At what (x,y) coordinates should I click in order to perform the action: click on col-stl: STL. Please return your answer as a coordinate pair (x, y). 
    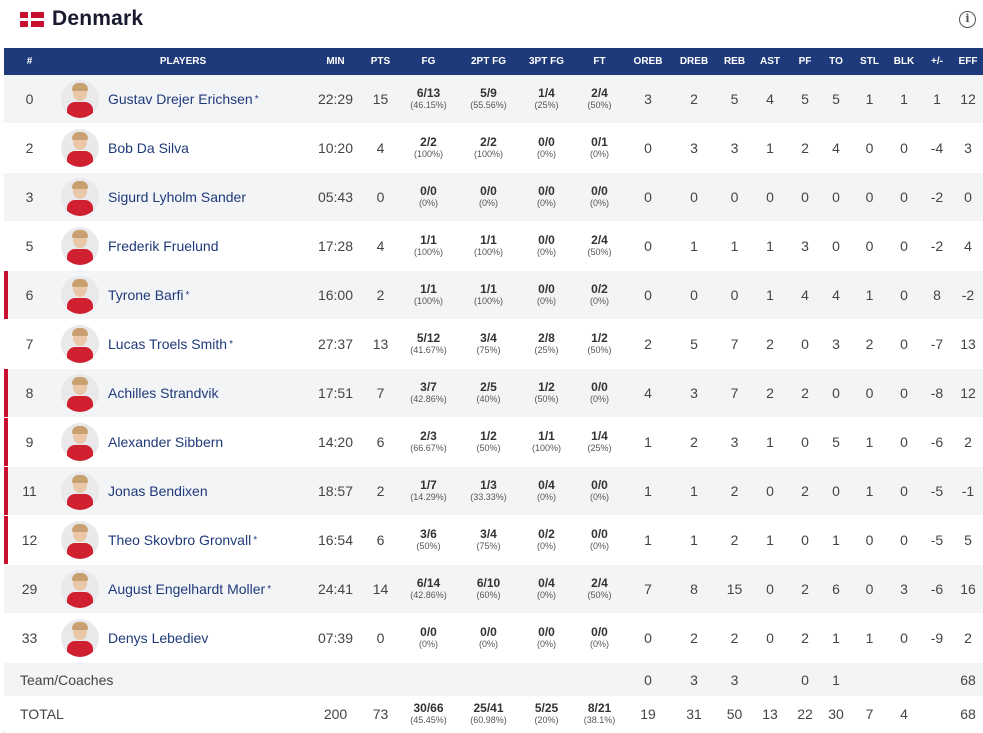
    Looking at the image, I should click on (869, 61).